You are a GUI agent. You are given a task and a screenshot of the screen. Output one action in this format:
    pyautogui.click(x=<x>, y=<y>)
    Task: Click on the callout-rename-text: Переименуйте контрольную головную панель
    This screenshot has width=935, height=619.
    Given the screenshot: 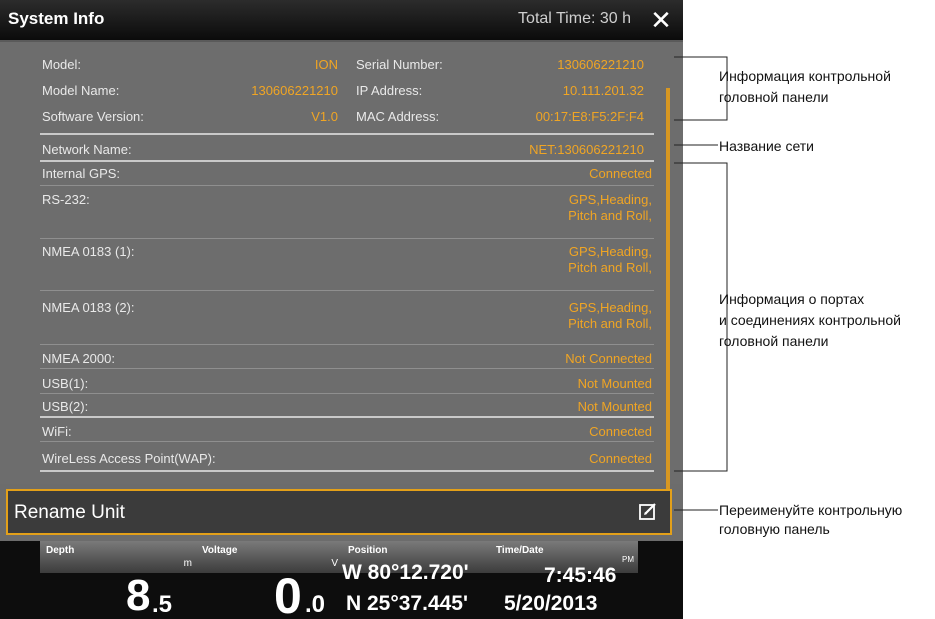 What is the action you would take?
    pyautogui.click(x=811, y=519)
    